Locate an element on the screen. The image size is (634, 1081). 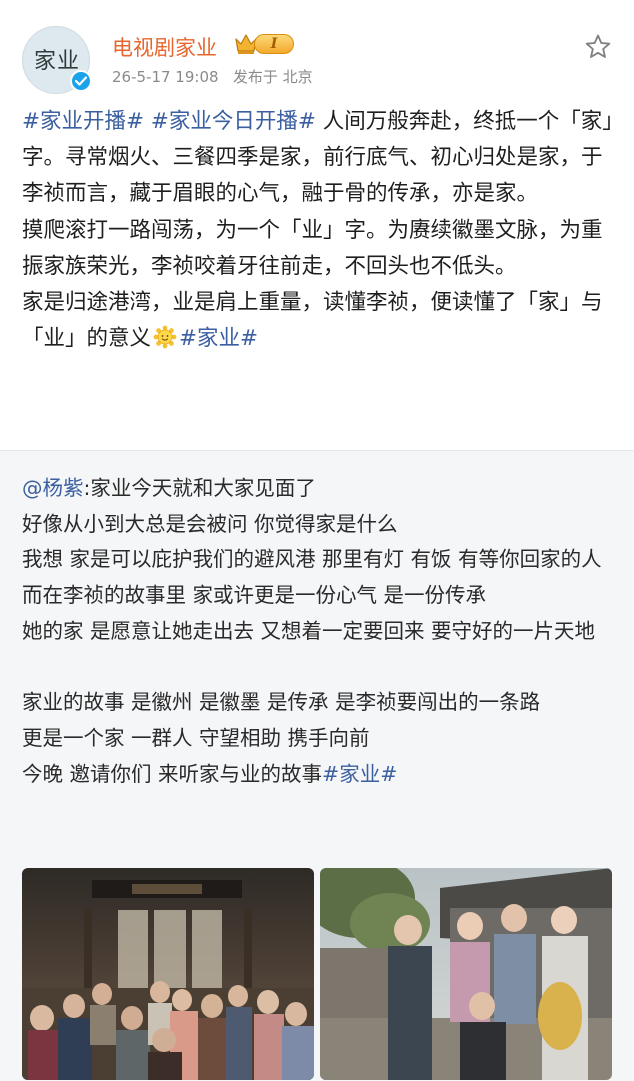
sun-face-emoji-icon is located at coordinates (165, 337).